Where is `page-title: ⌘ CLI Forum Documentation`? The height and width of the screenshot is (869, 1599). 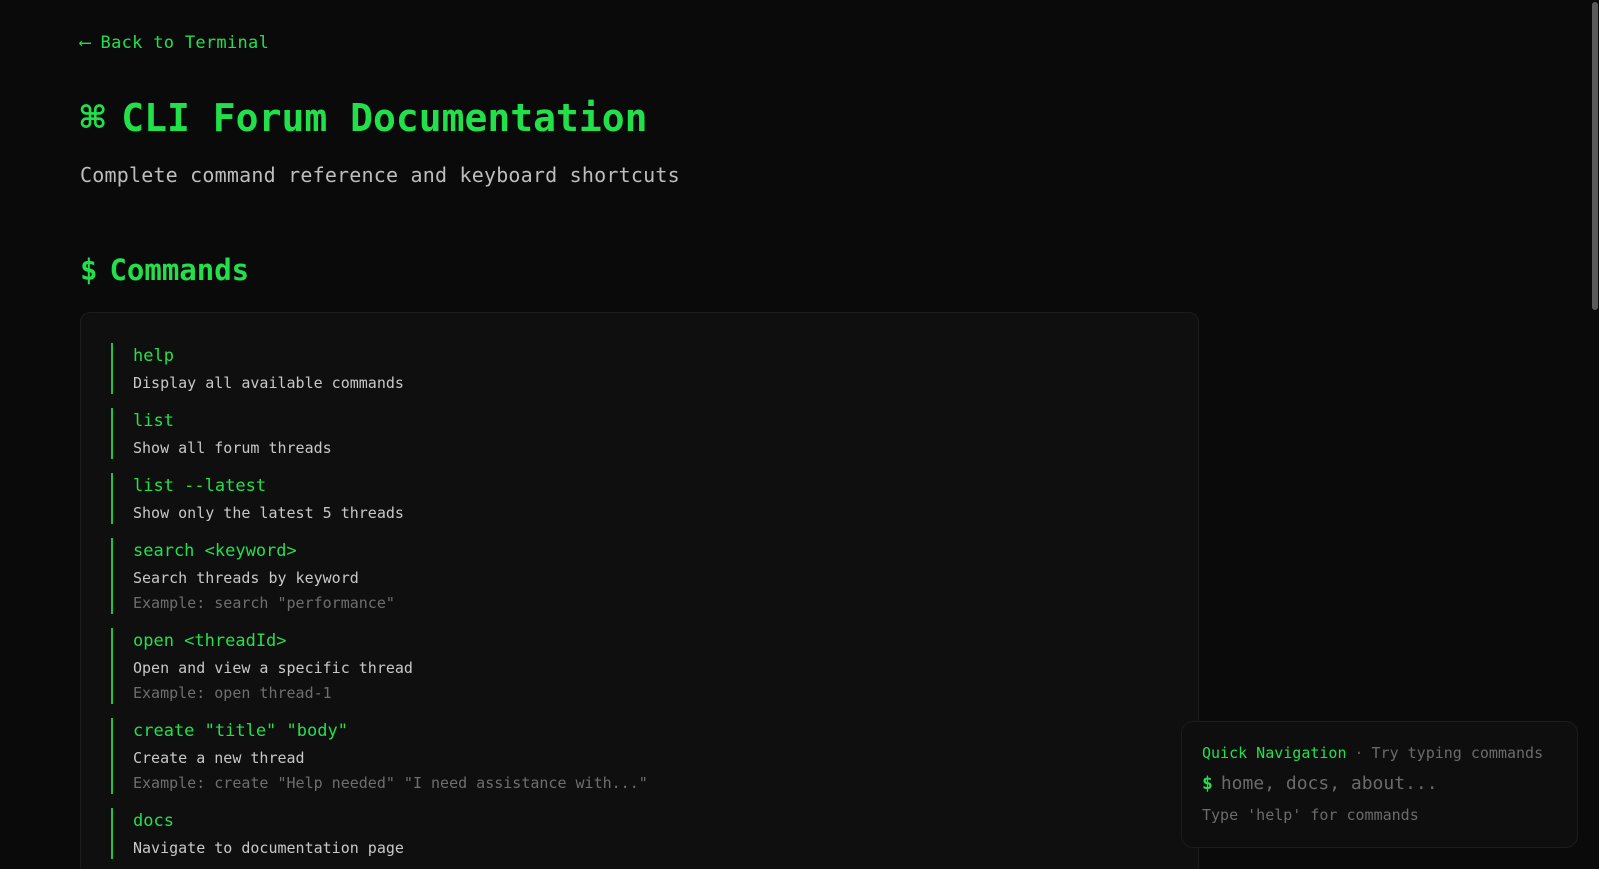 page-title: ⌘ CLI Forum Documentation is located at coordinates (364, 118).